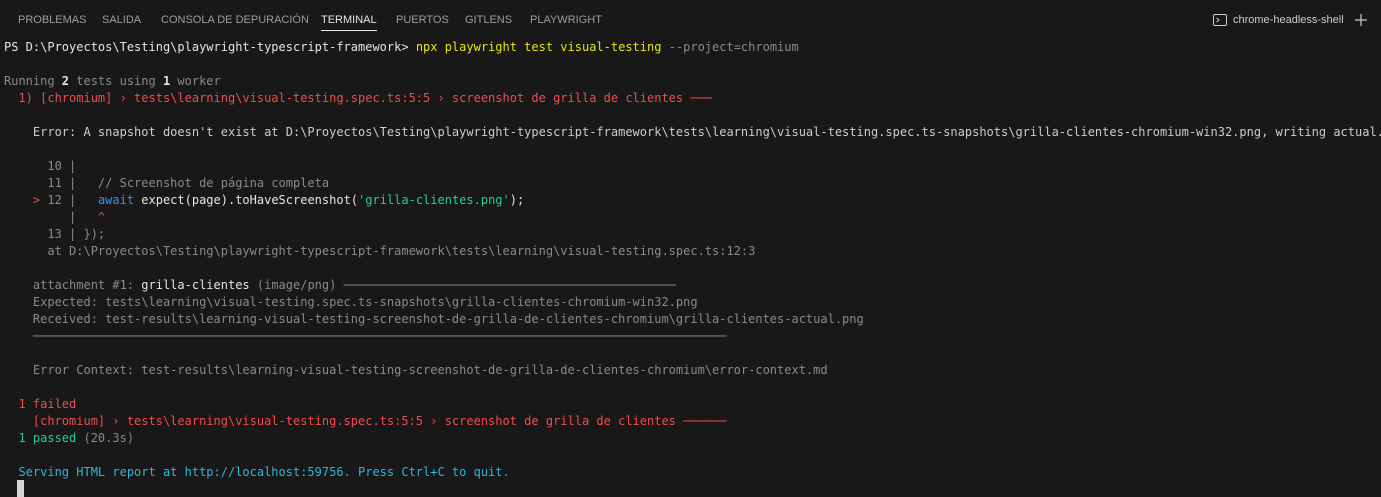  I want to click on code-line-10: 10 |, so click(40, 166).